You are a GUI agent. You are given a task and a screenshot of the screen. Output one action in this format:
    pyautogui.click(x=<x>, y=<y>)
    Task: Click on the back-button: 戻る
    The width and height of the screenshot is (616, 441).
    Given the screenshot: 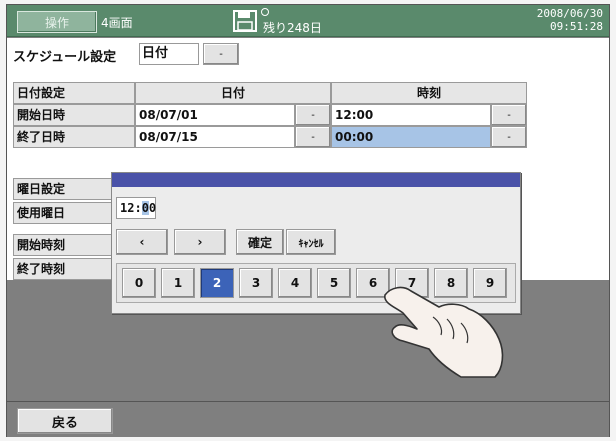 What is the action you would take?
    pyautogui.click(x=65, y=421)
    